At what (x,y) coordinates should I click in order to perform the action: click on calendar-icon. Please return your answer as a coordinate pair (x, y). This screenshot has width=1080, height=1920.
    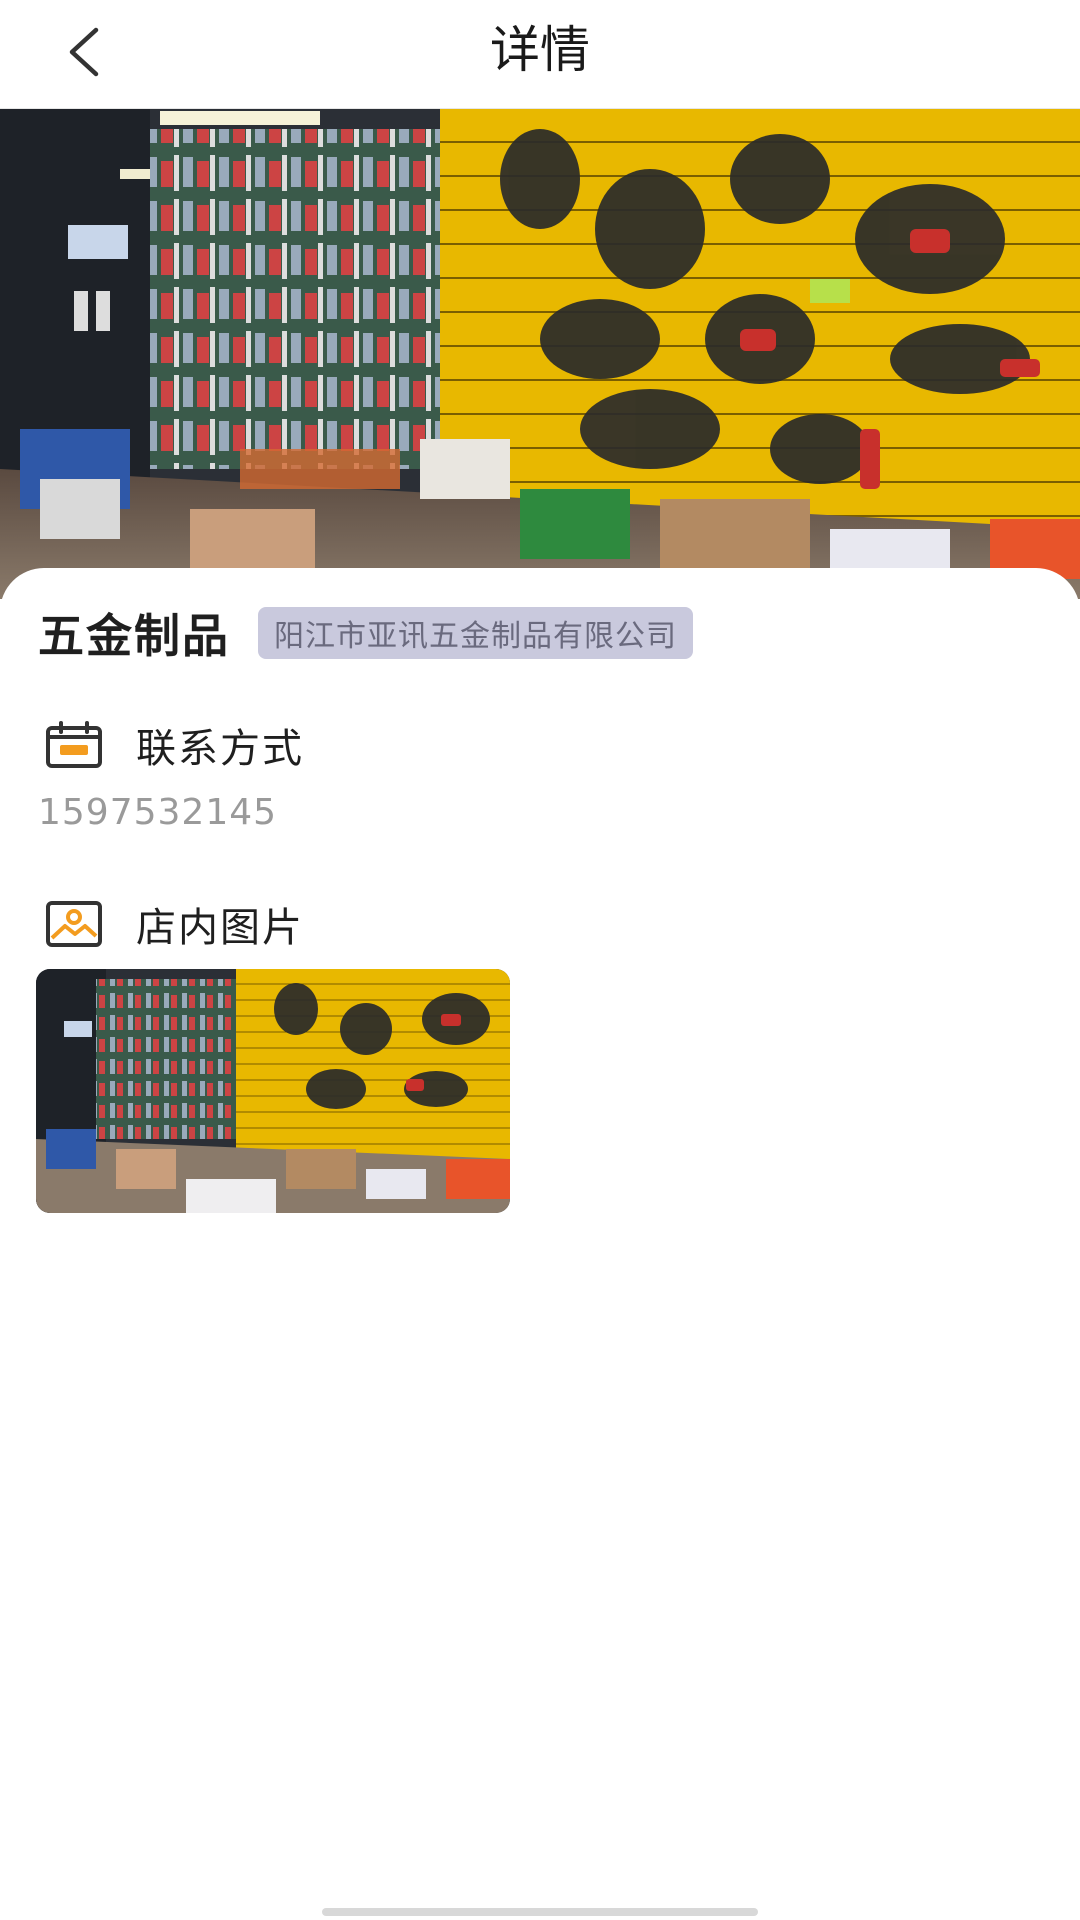
    Looking at the image, I should click on (74, 745).